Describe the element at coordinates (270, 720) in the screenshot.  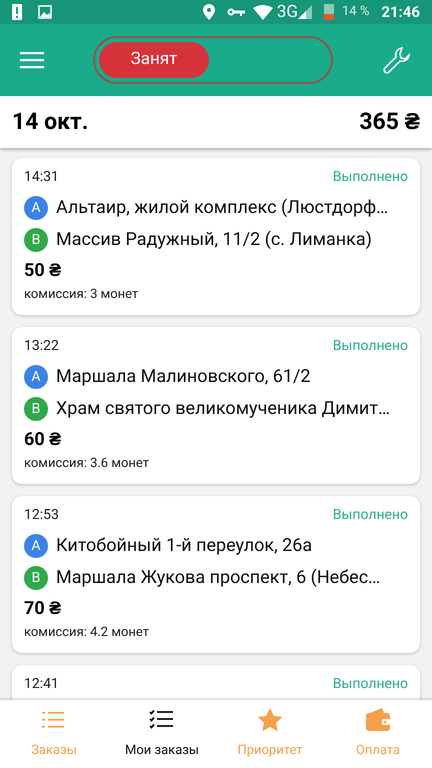
I see `star-icon` at that location.